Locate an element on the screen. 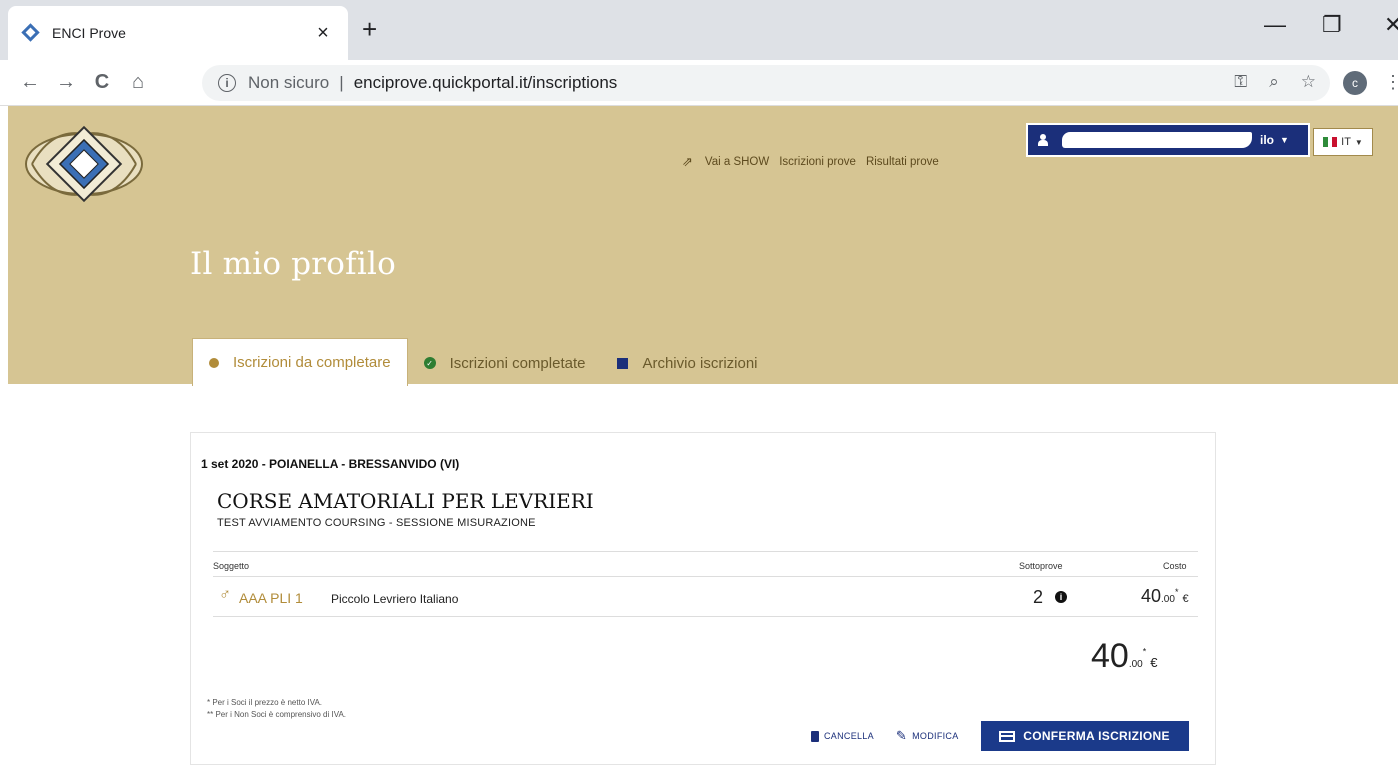  row-cost-int: 40 is located at coordinates (1151, 596).